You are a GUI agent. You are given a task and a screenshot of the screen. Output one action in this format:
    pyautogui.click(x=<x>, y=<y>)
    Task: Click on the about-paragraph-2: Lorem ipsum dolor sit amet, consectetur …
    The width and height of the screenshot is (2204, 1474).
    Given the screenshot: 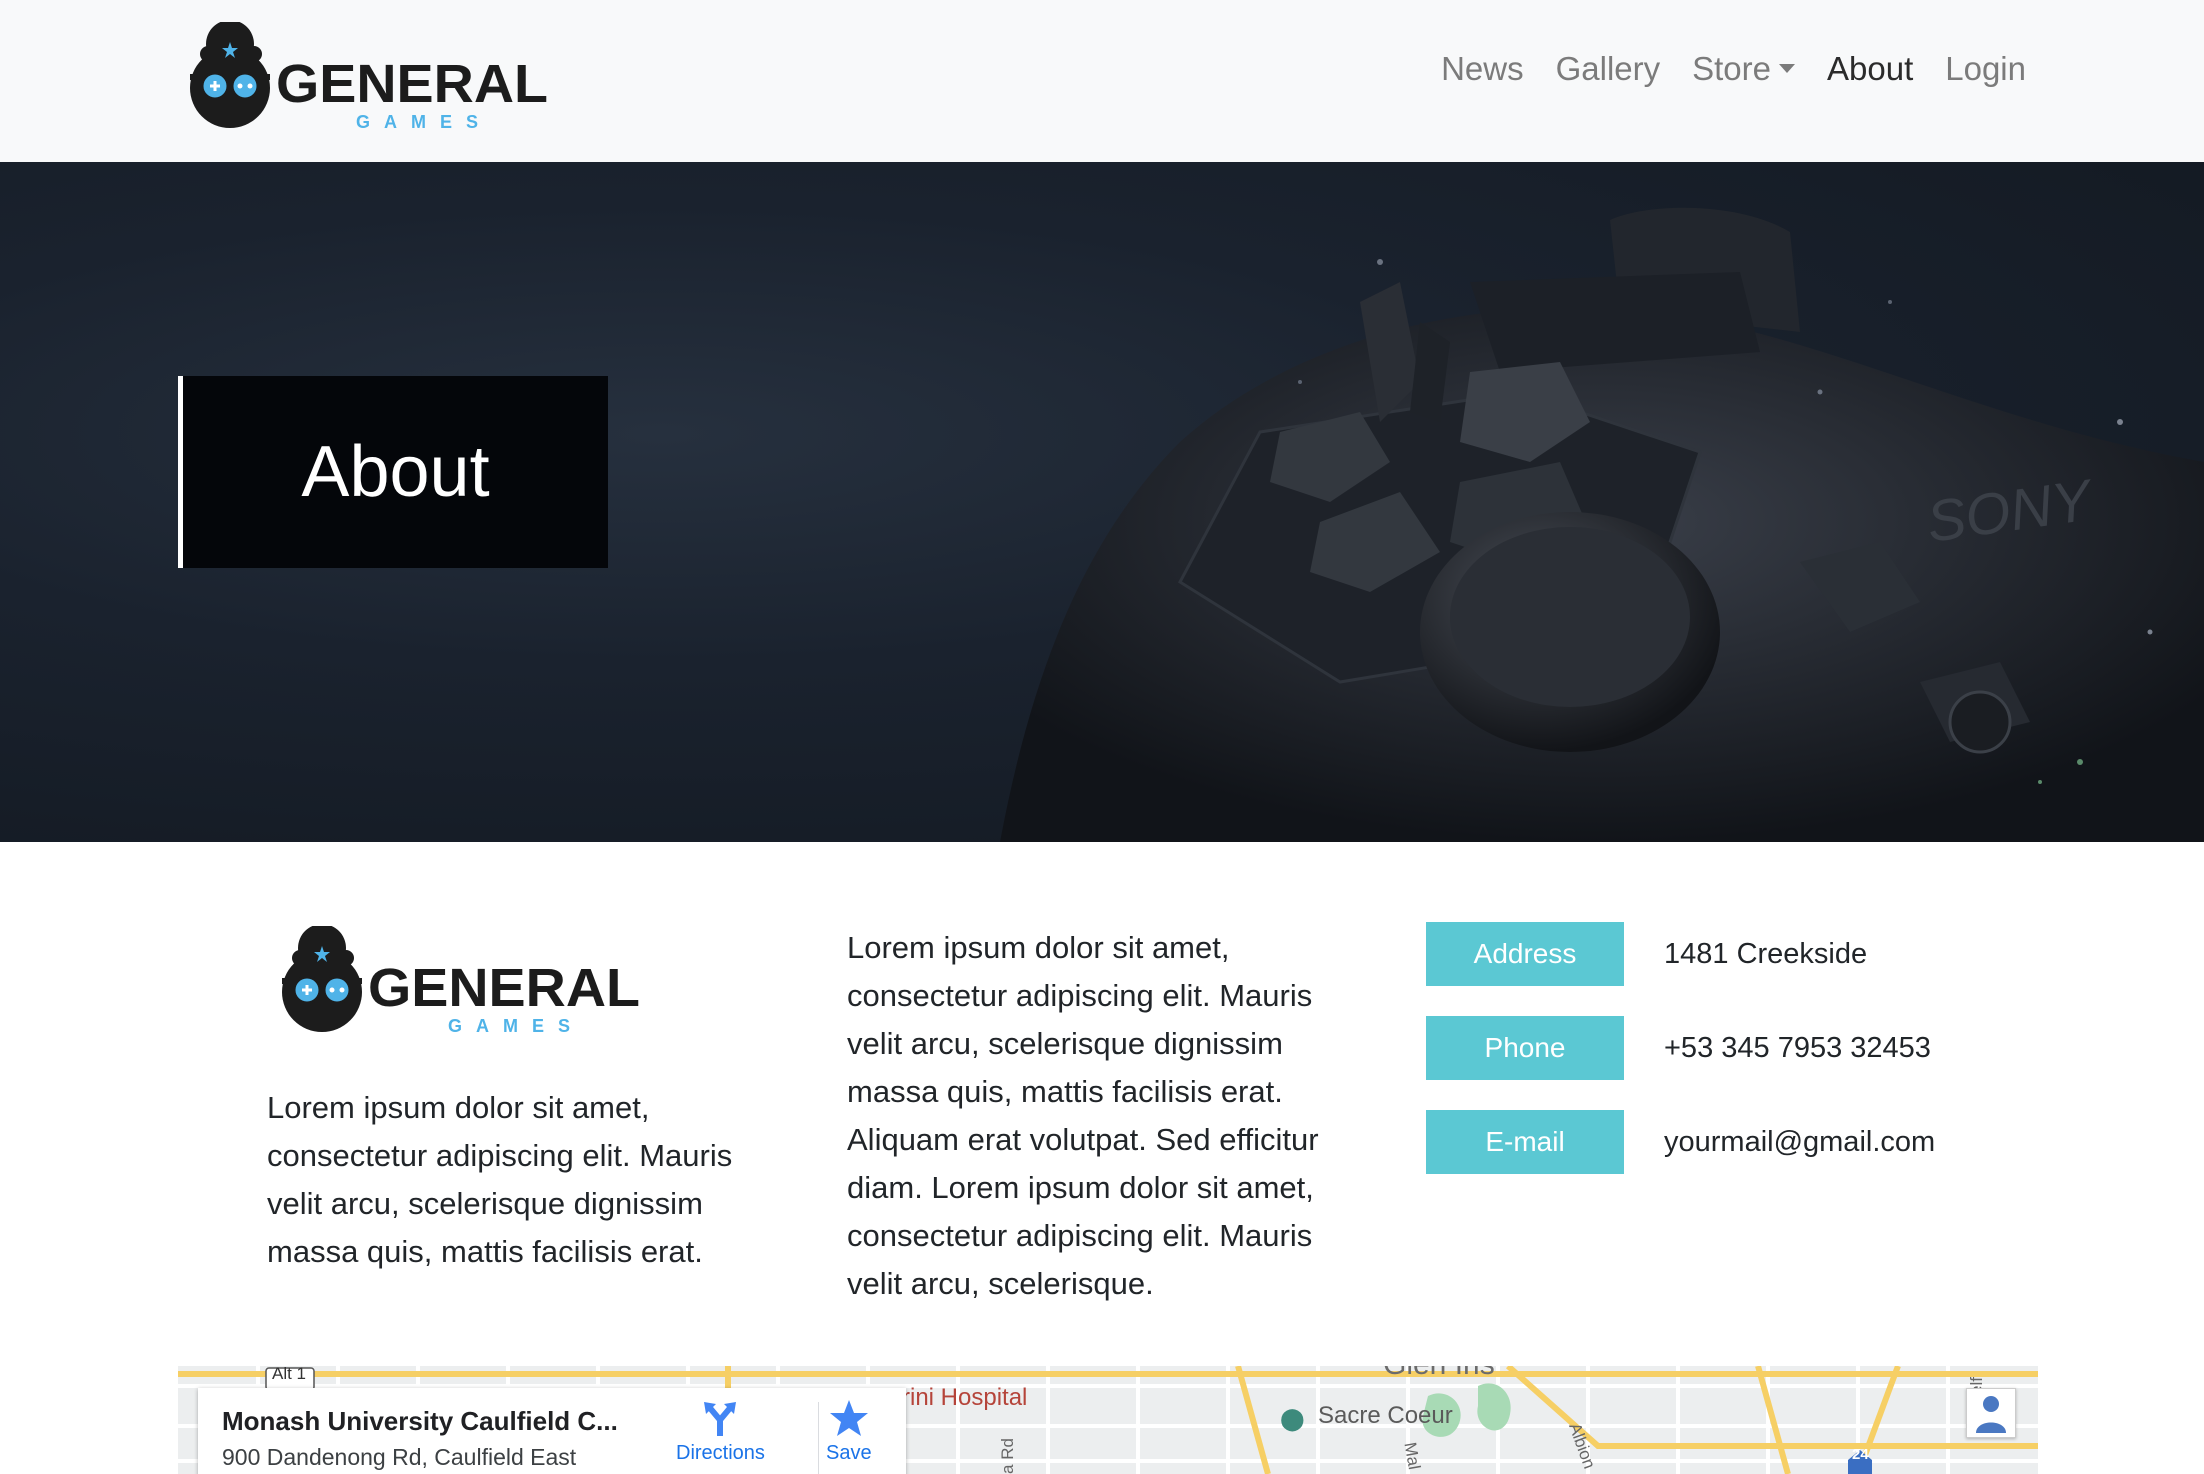 What is the action you would take?
    pyautogui.click(x=1083, y=1115)
    